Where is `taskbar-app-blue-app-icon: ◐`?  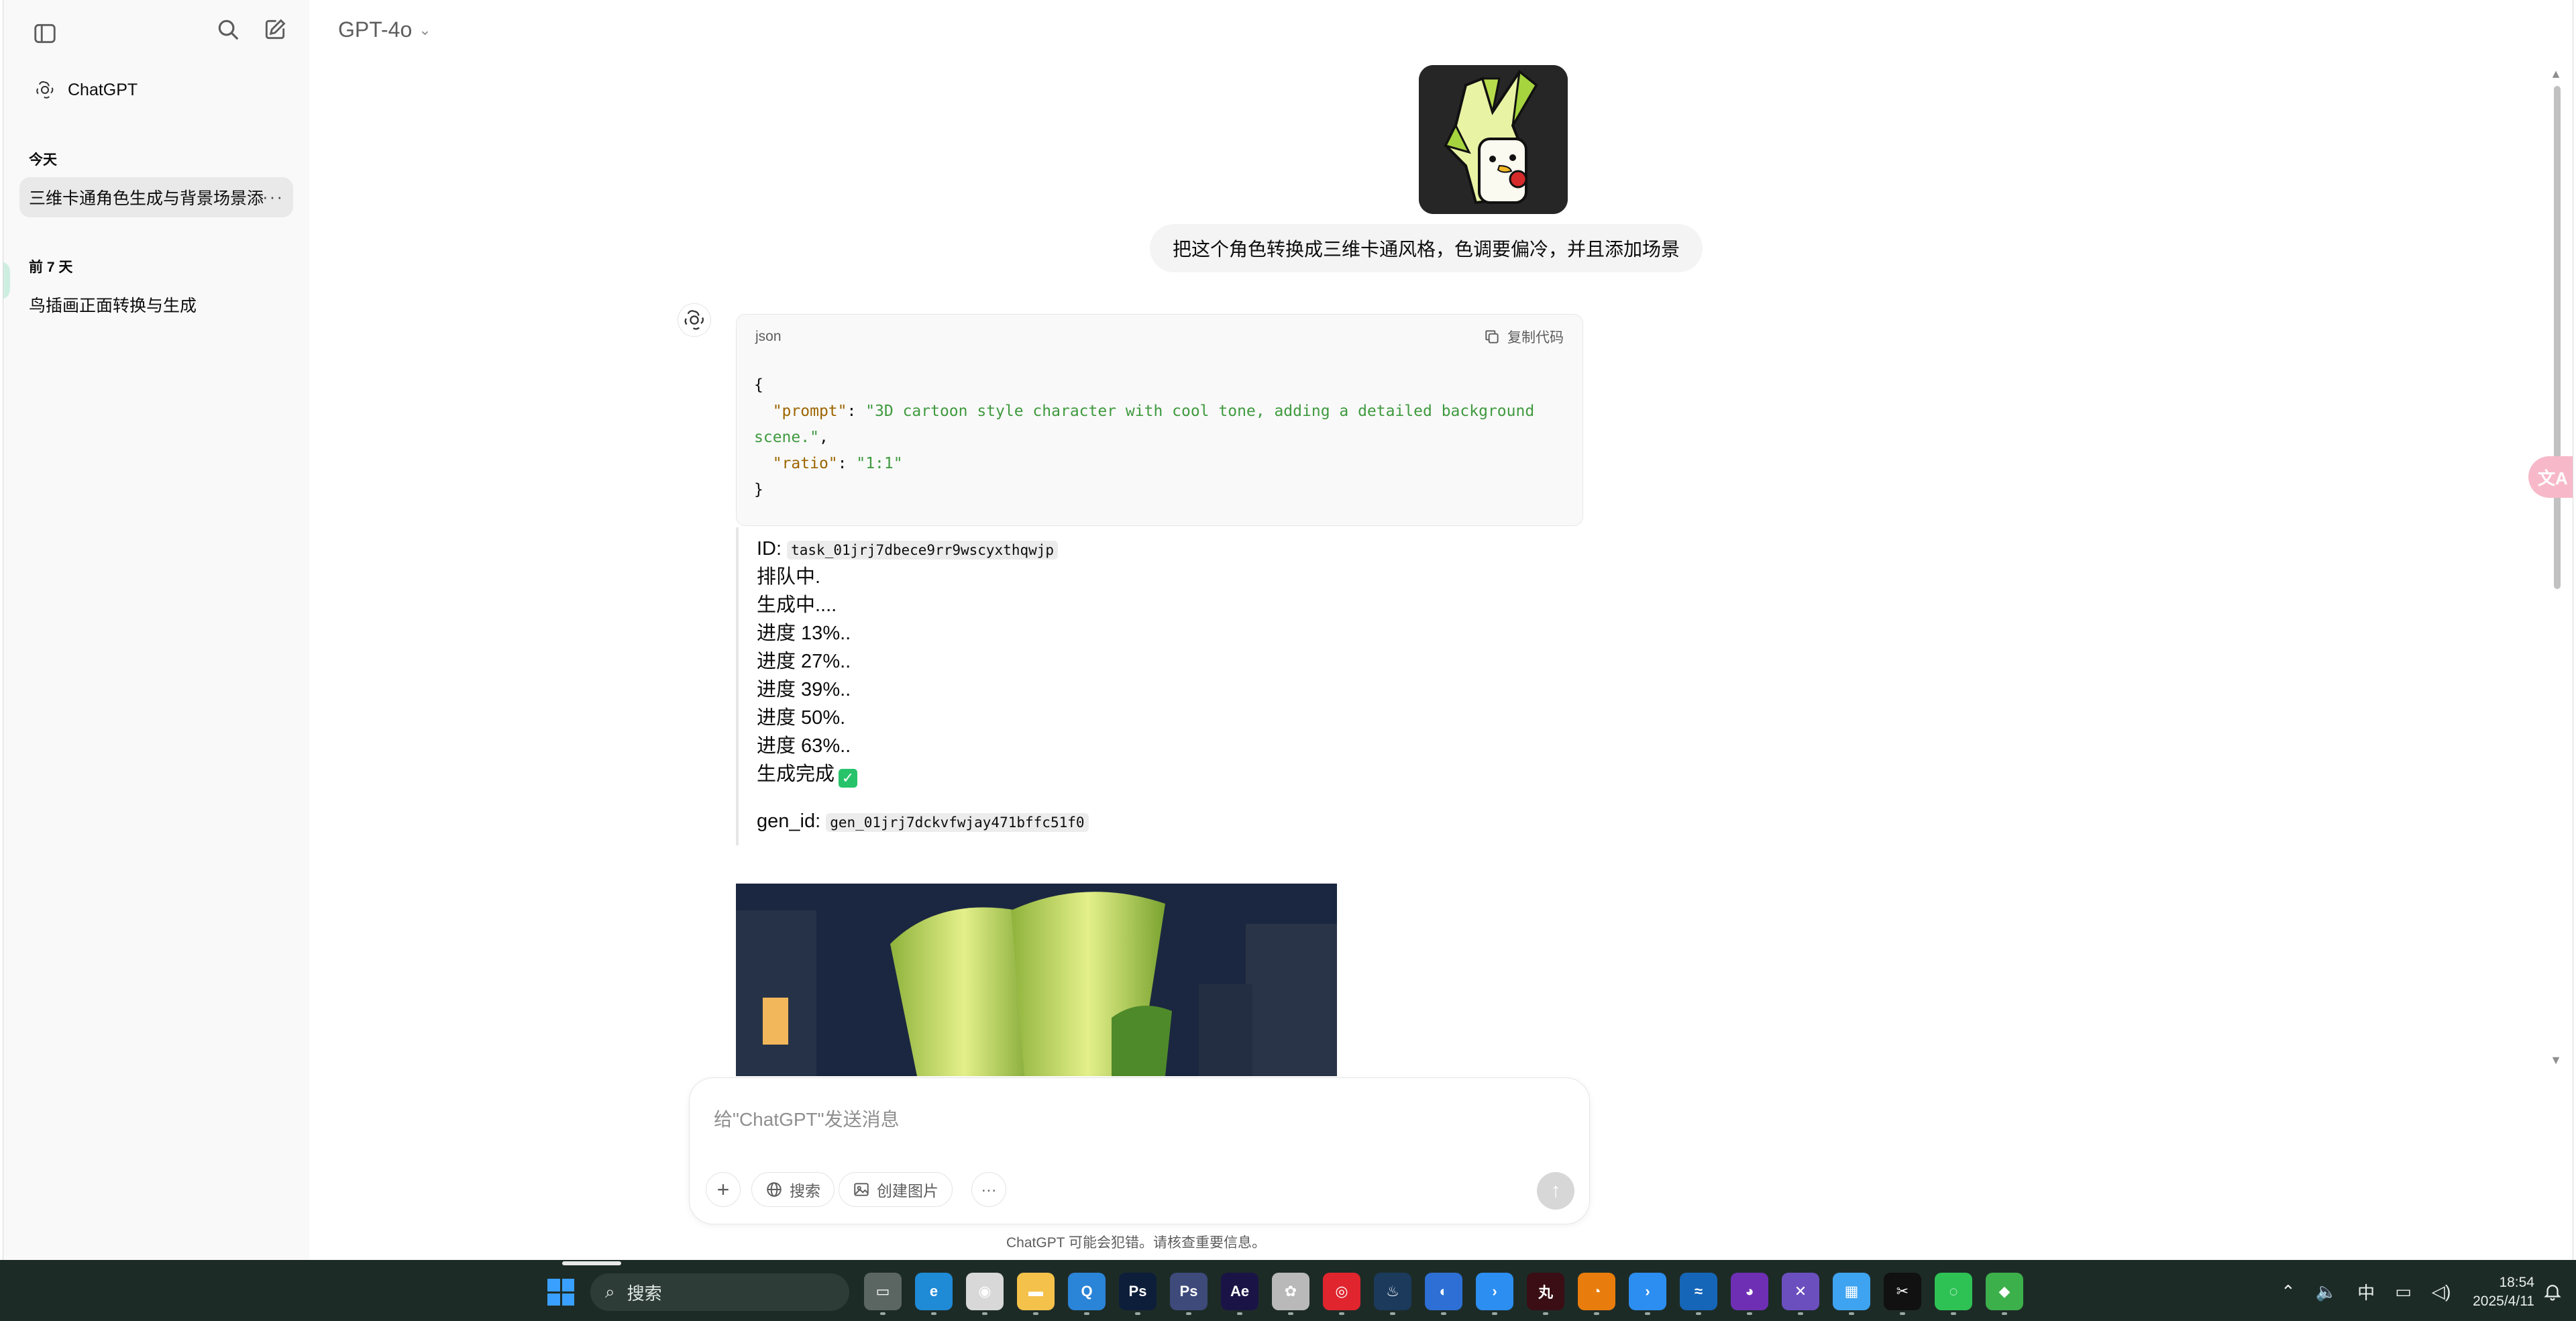
taskbar-app-blue-app-icon: ◐ is located at coordinates (1443, 1294).